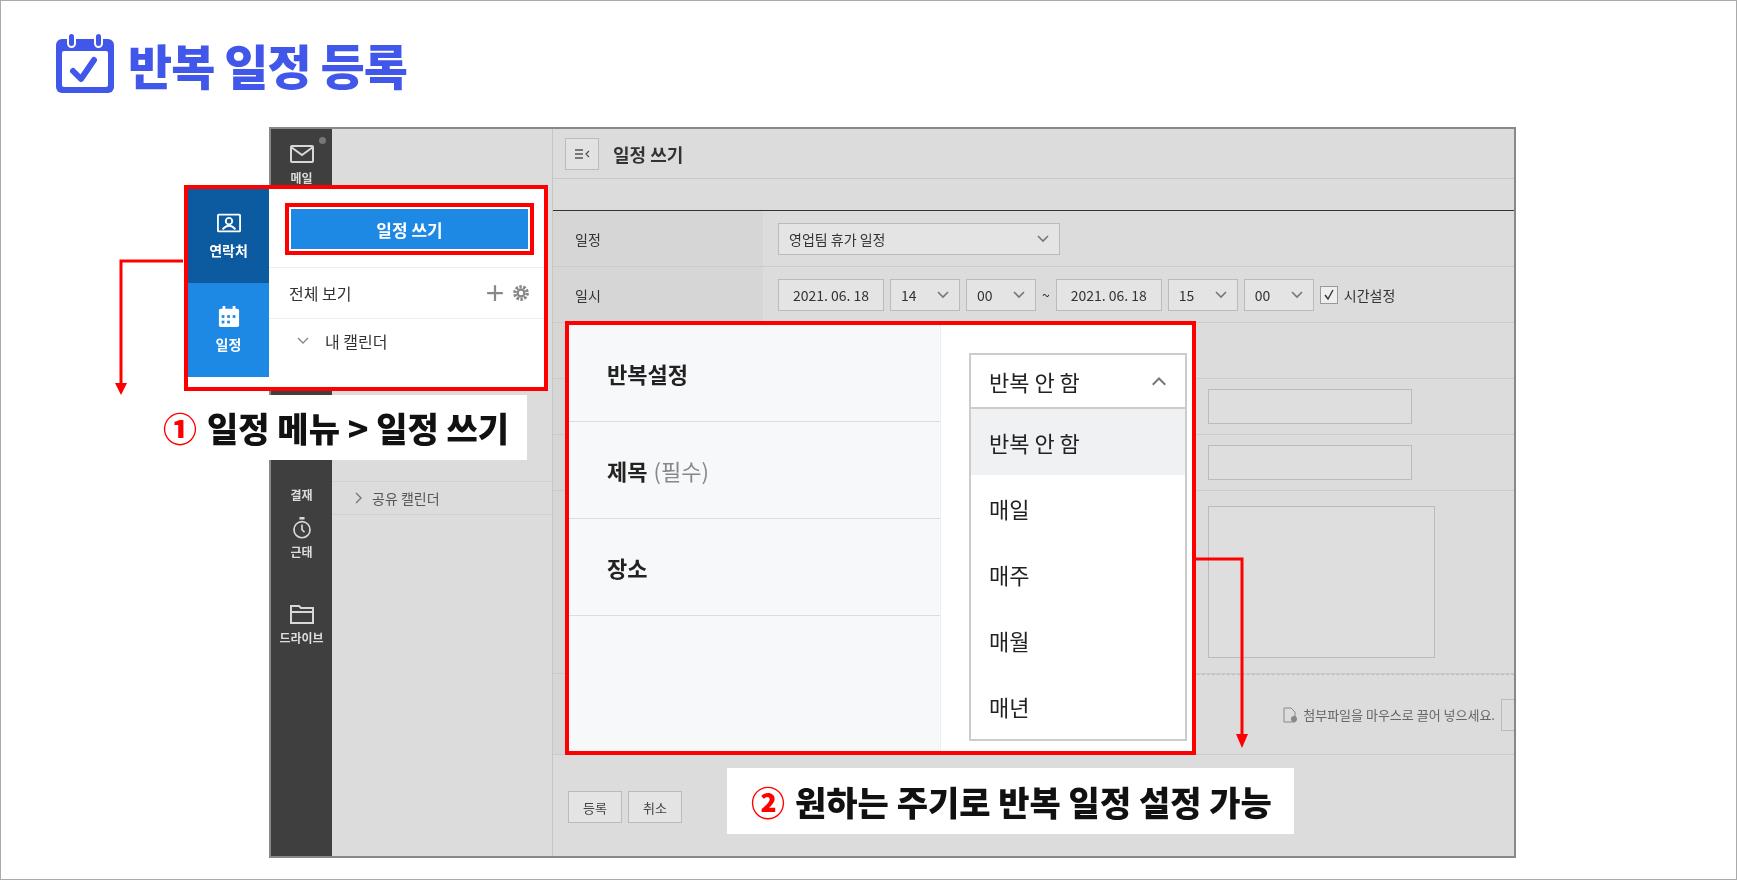 Image resolution: width=1737 pixels, height=880 pixels. What do you see at coordinates (228, 317) in the screenshot?
I see `calendar-icon` at bounding box center [228, 317].